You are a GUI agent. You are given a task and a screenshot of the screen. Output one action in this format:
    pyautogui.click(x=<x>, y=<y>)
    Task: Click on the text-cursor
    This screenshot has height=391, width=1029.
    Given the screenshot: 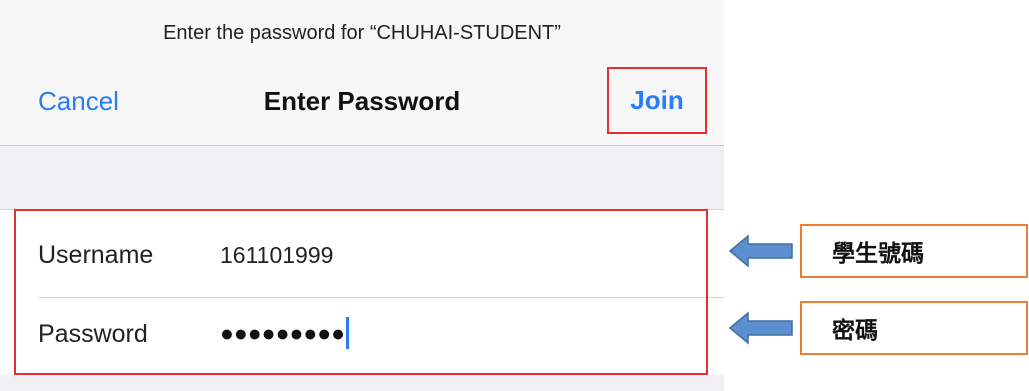 What is the action you would take?
    pyautogui.click(x=348, y=333)
    